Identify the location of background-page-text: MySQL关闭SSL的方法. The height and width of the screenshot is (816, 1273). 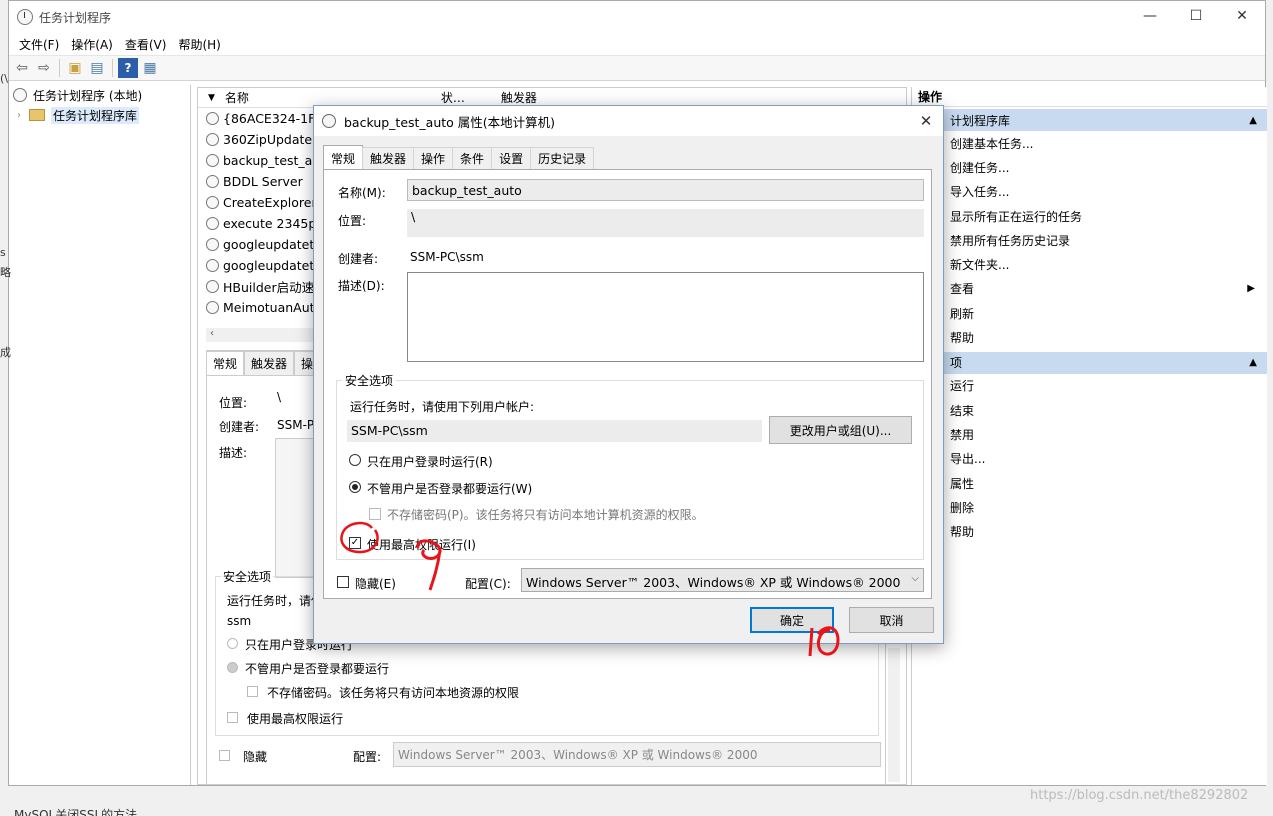
(76, 812).